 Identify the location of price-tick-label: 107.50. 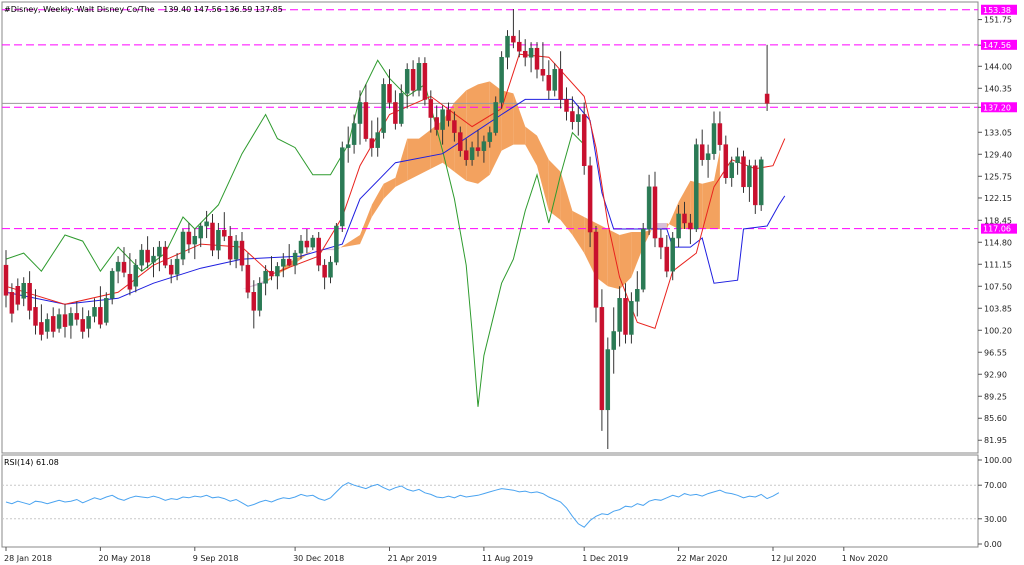
(998, 286).